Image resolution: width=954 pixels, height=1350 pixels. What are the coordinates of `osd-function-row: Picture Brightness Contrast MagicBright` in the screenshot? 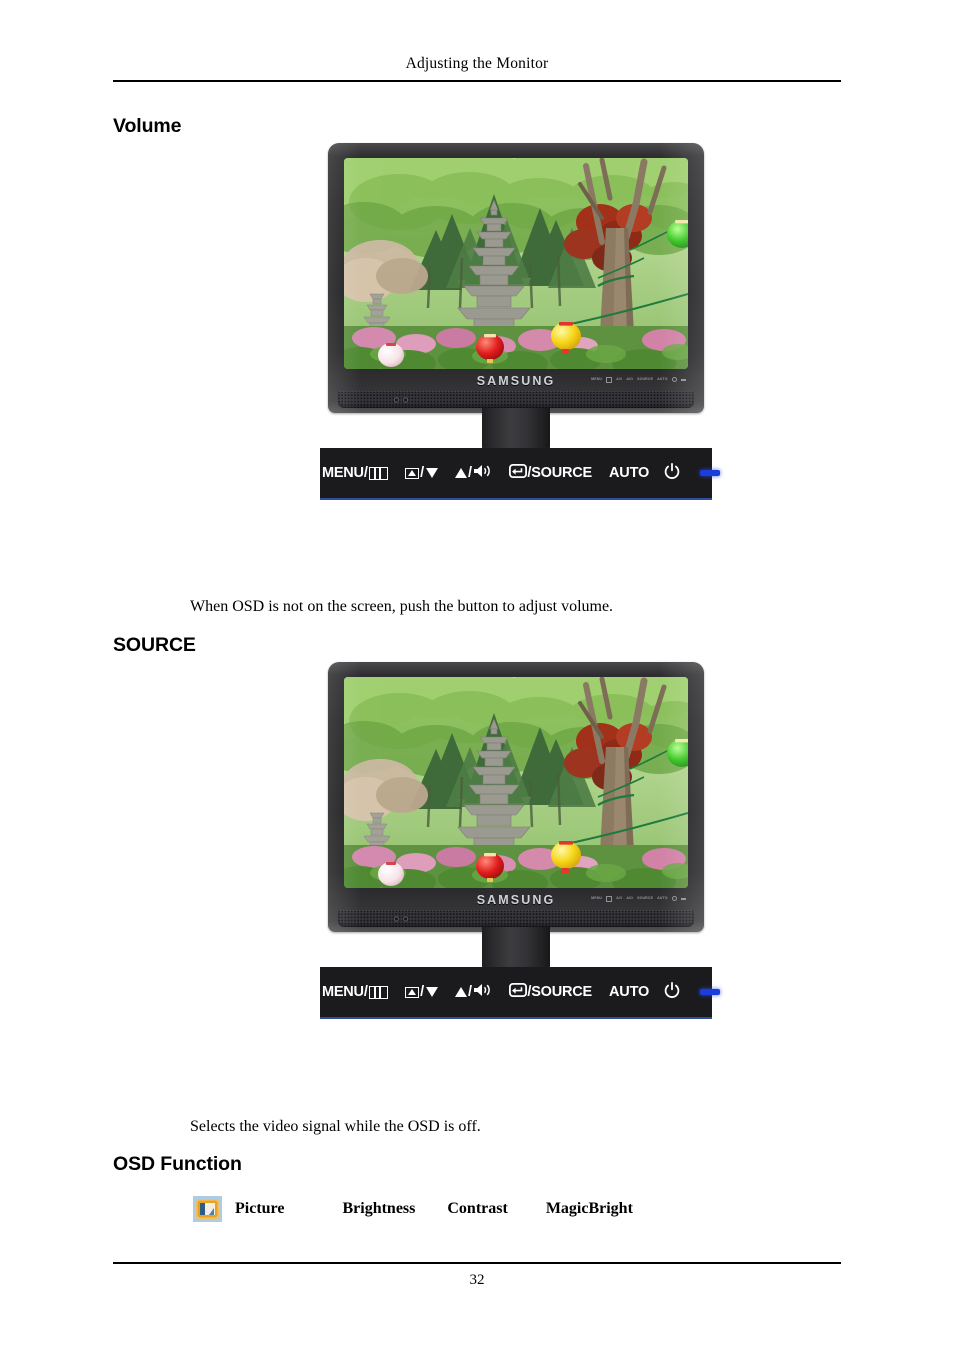 It's located at (413, 1209).